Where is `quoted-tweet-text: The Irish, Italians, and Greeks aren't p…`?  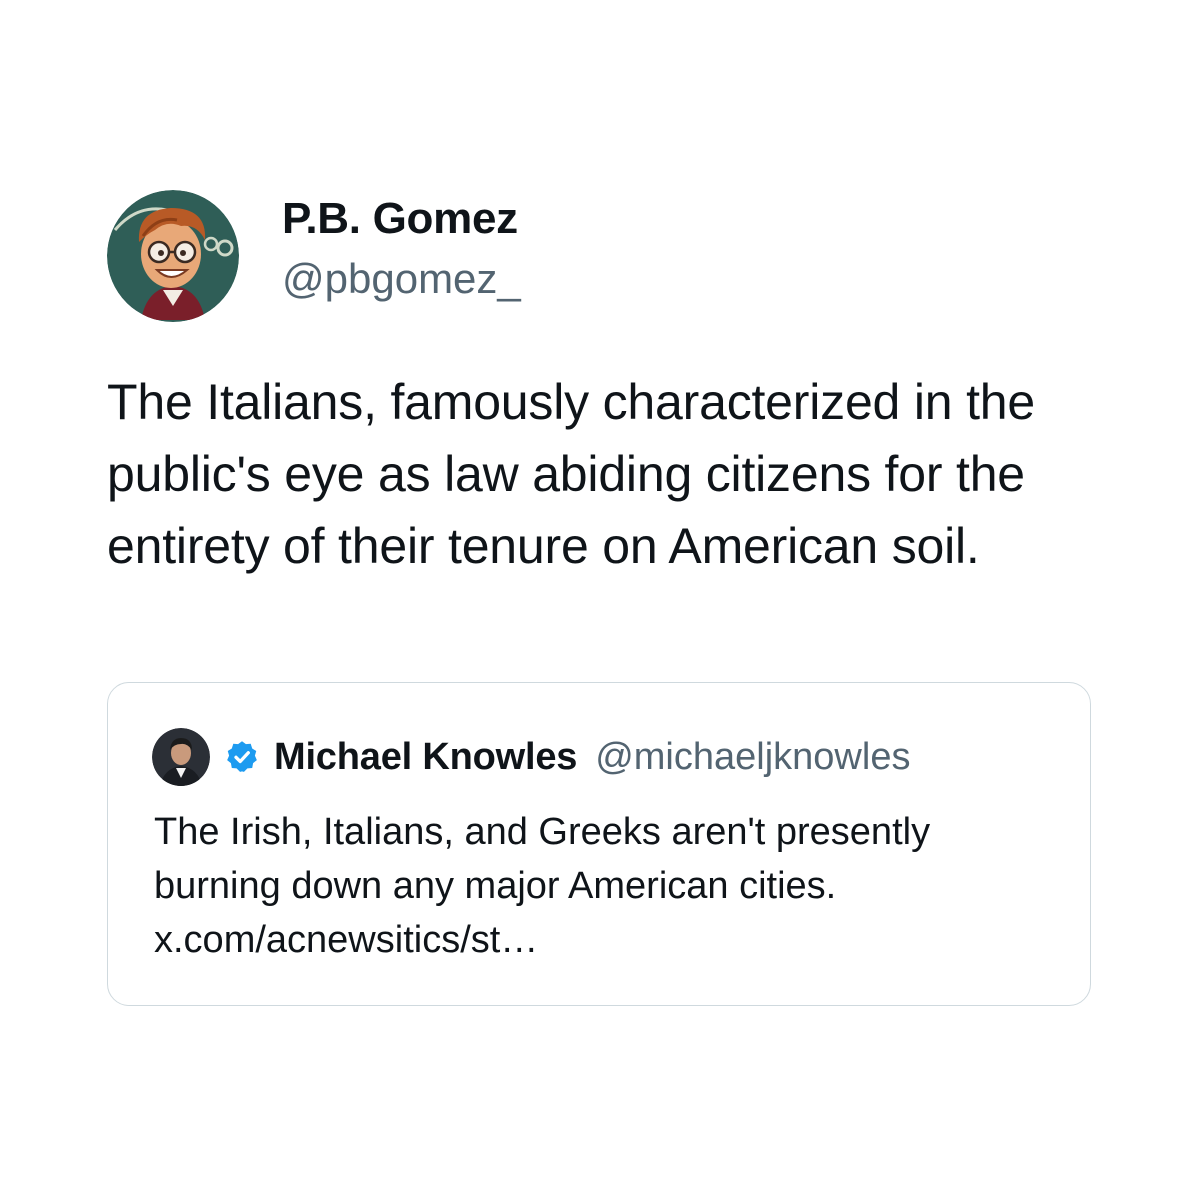 quoted-tweet-text: The Irish, Italians, and Greeks aren't p… is located at coordinates (542, 886).